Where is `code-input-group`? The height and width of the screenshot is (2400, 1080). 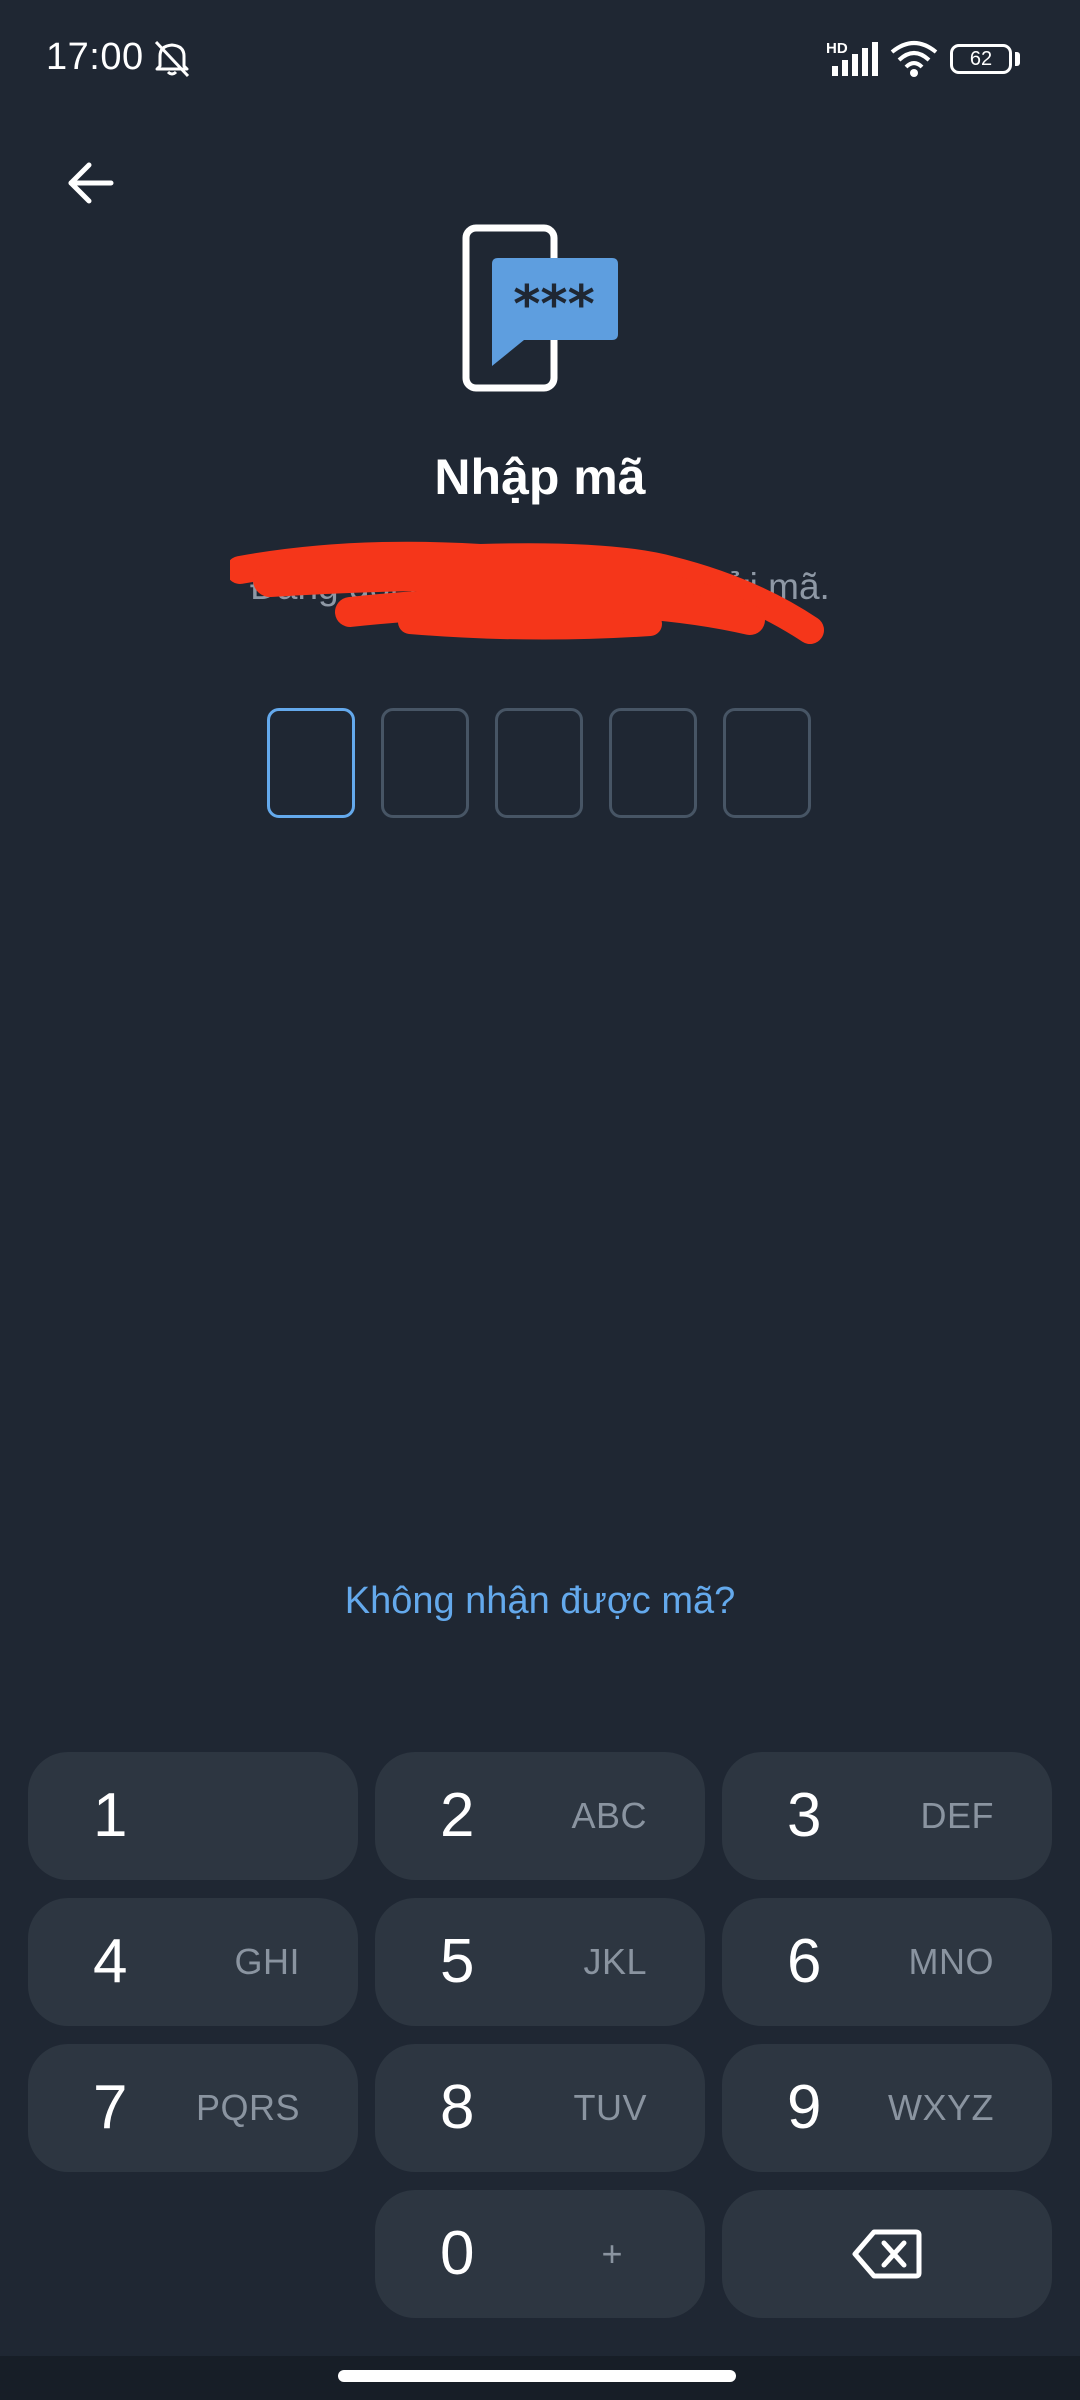 code-input-group is located at coordinates (539, 763).